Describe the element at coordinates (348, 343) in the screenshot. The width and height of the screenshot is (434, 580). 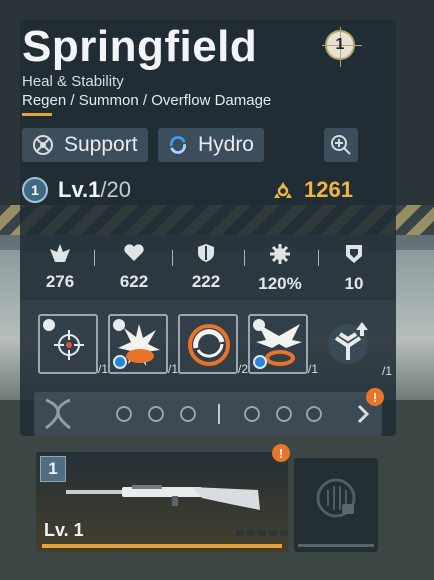
I see `upgrade-icon` at that location.